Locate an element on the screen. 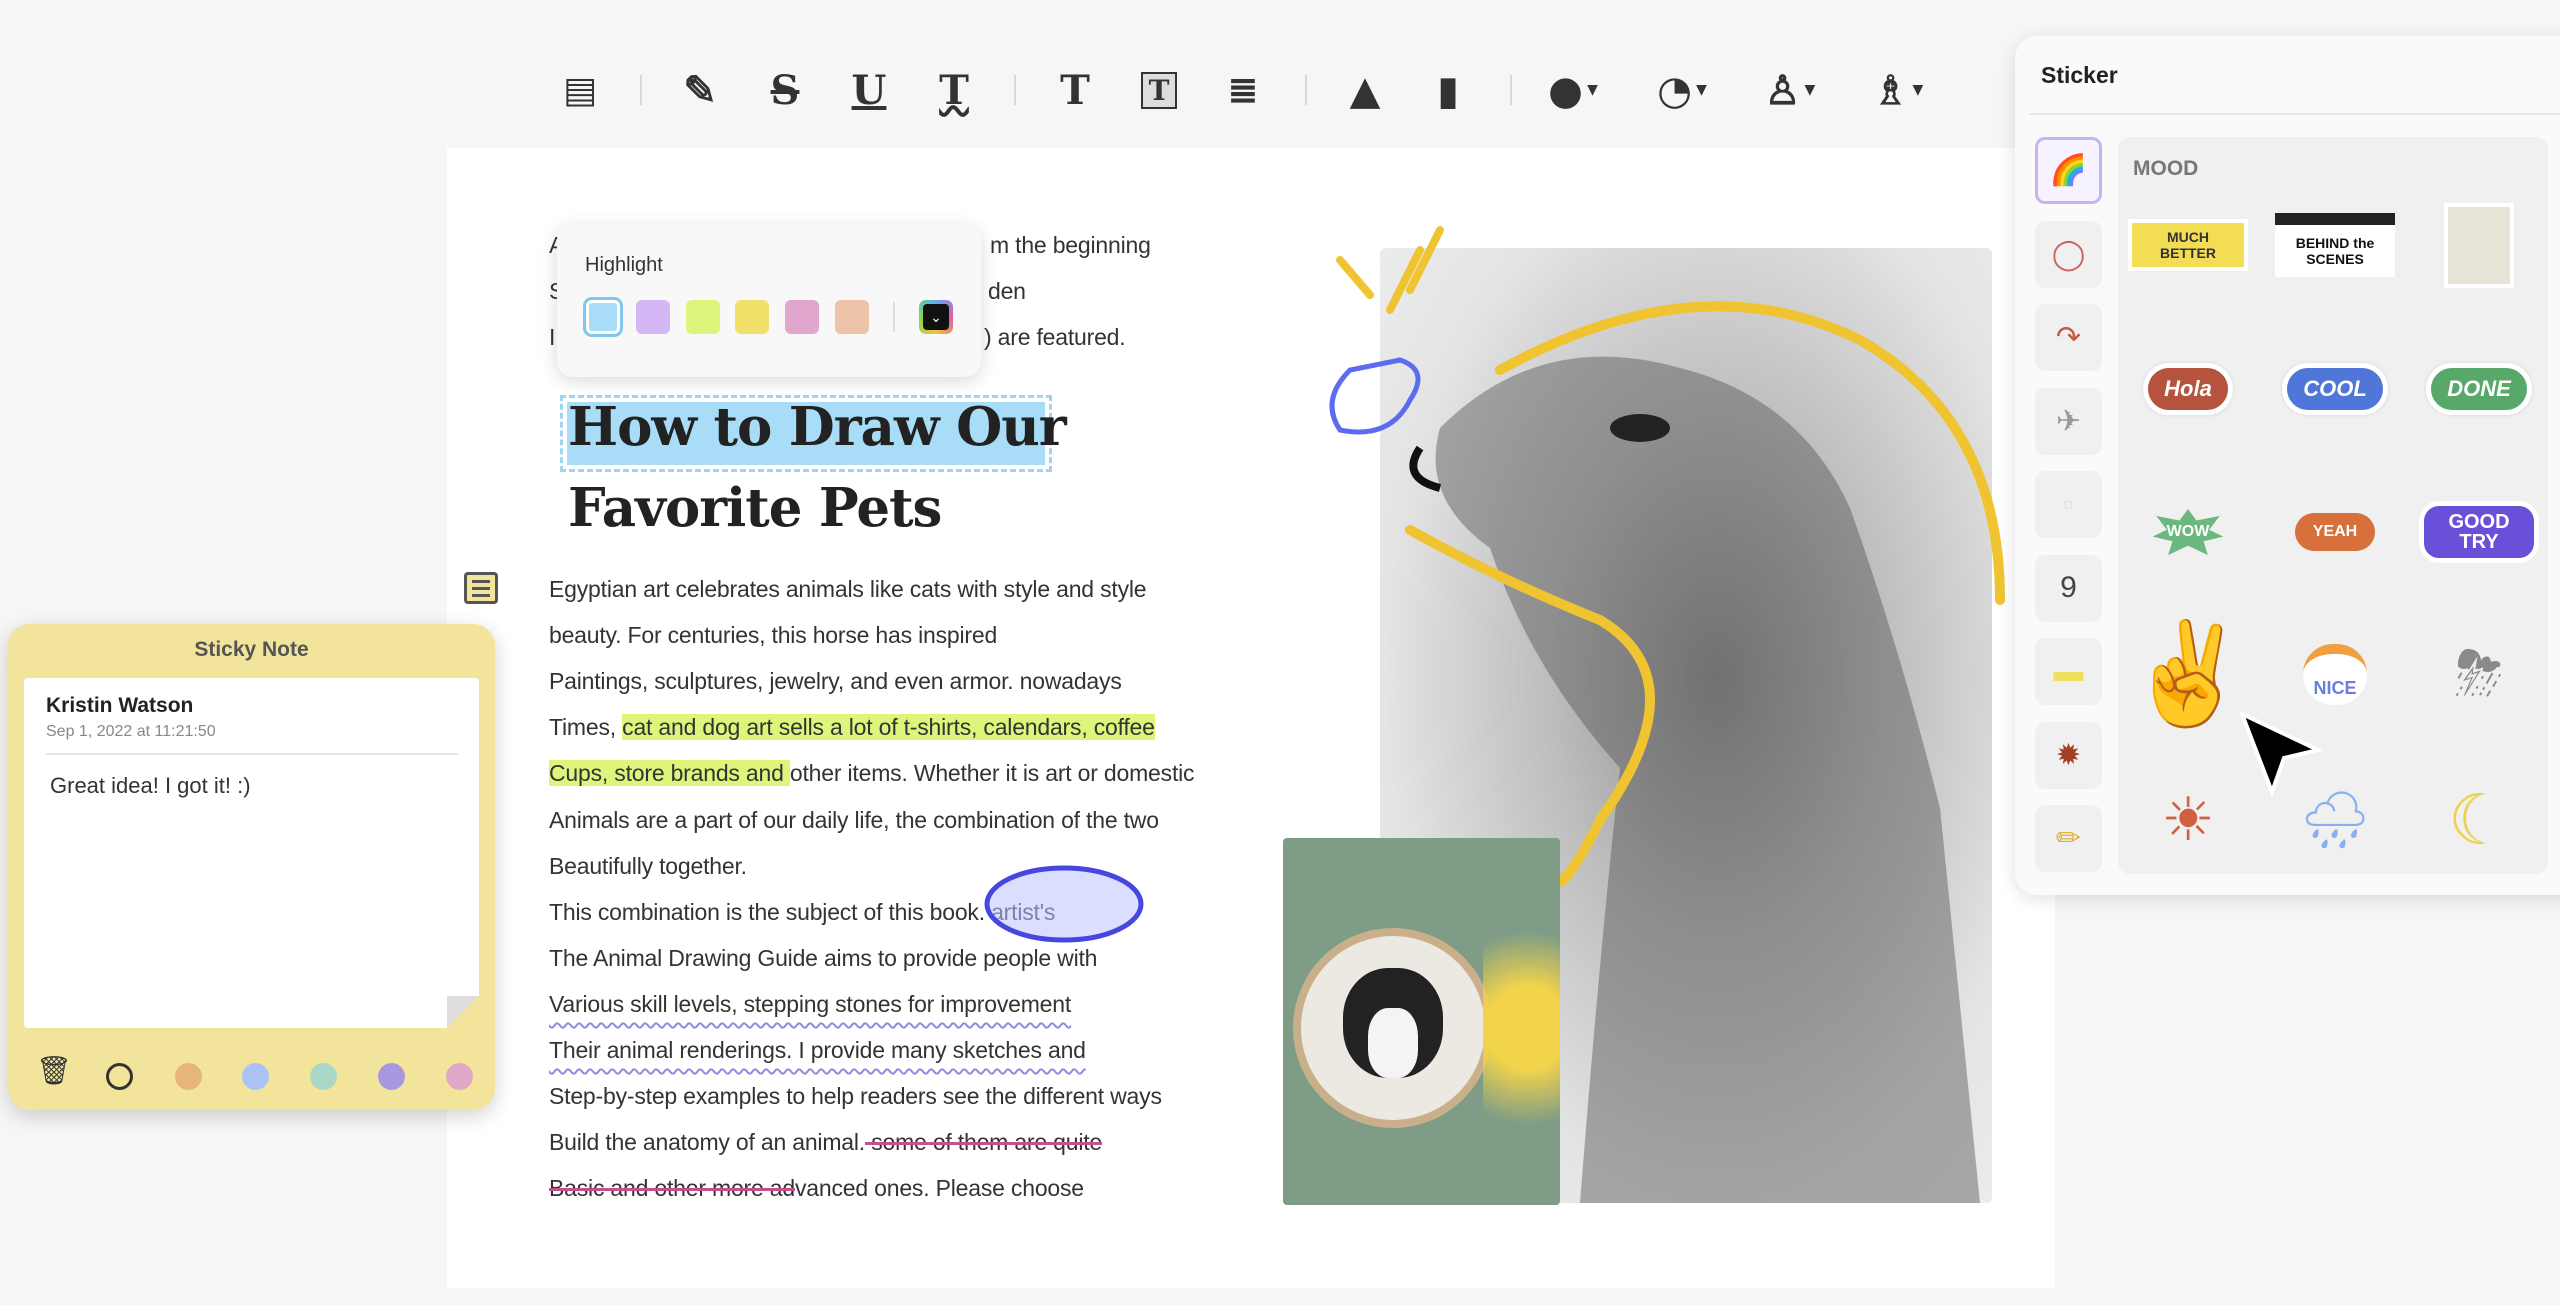 The width and height of the screenshot is (2560, 1305). text-button: T is located at coordinates (1075, 90).